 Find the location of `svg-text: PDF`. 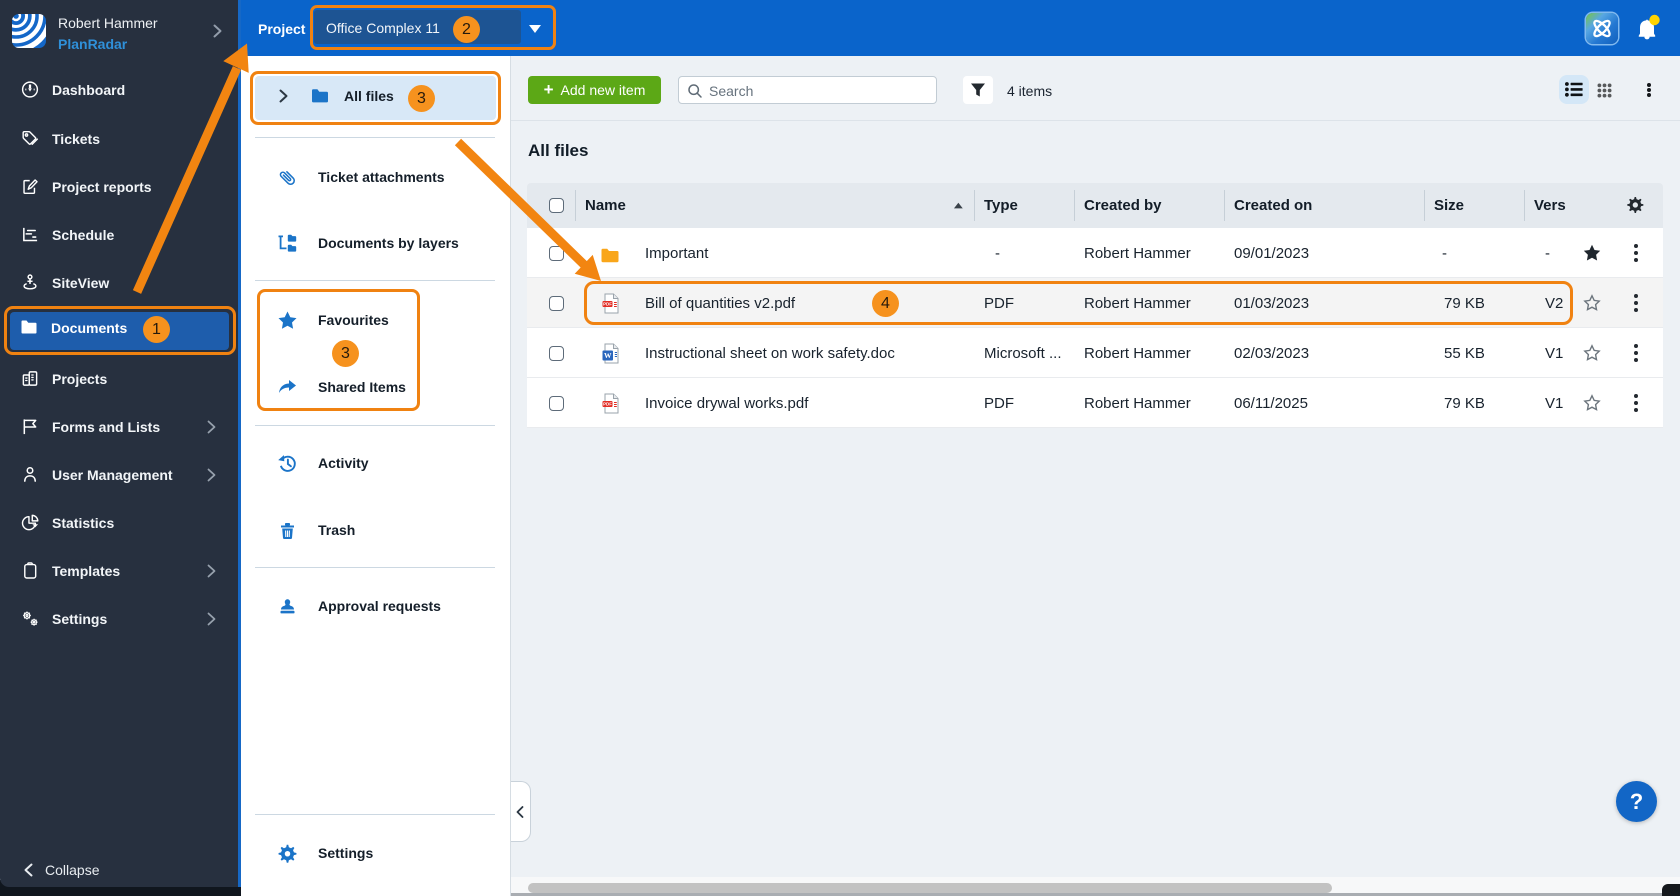

svg-text: PDF is located at coordinates (607, 404).